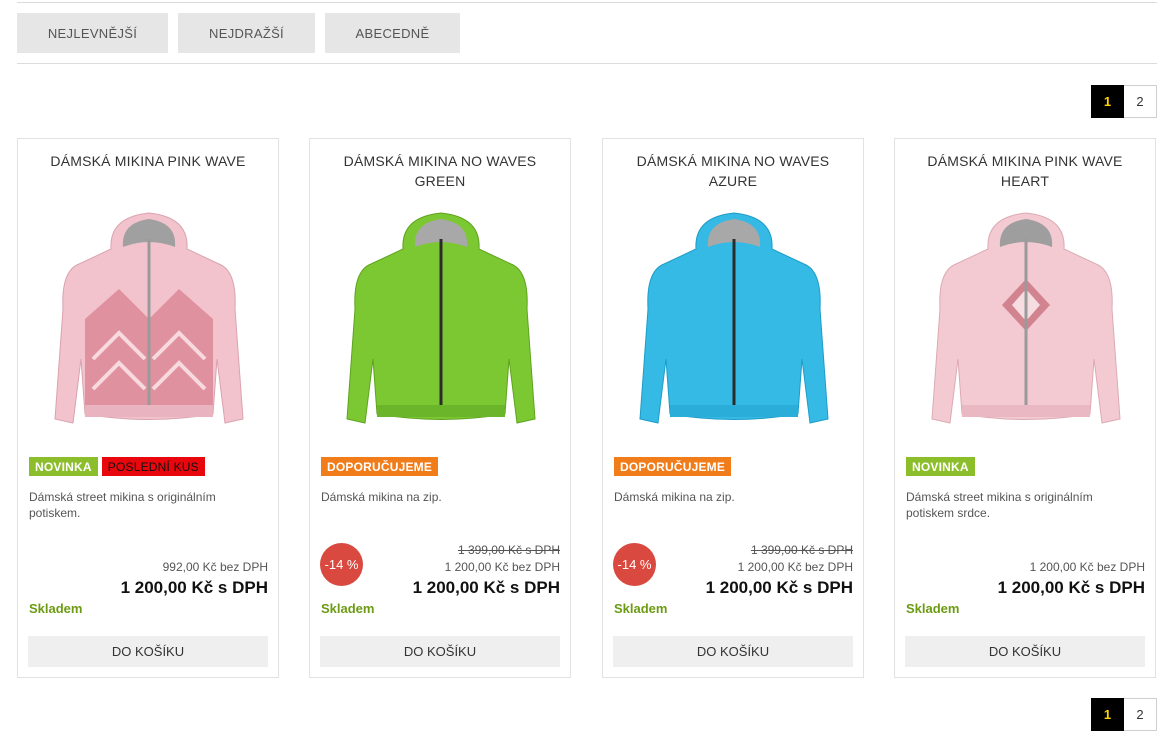 The width and height of the screenshot is (1167, 740). Describe the element at coordinates (246, 33) in the screenshot. I see `sort-most-expensive-button: NEJDRAŽŠÍ` at that location.